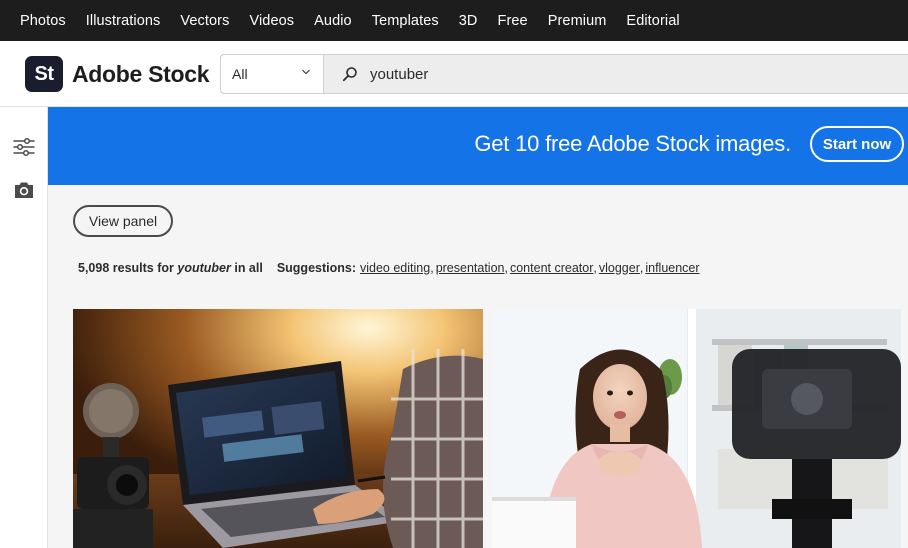 The width and height of the screenshot is (908, 548). What do you see at coordinates (43, 21) in the screenshot?
I see `topnav-photos: Photos` at bounding box center [43, 21].